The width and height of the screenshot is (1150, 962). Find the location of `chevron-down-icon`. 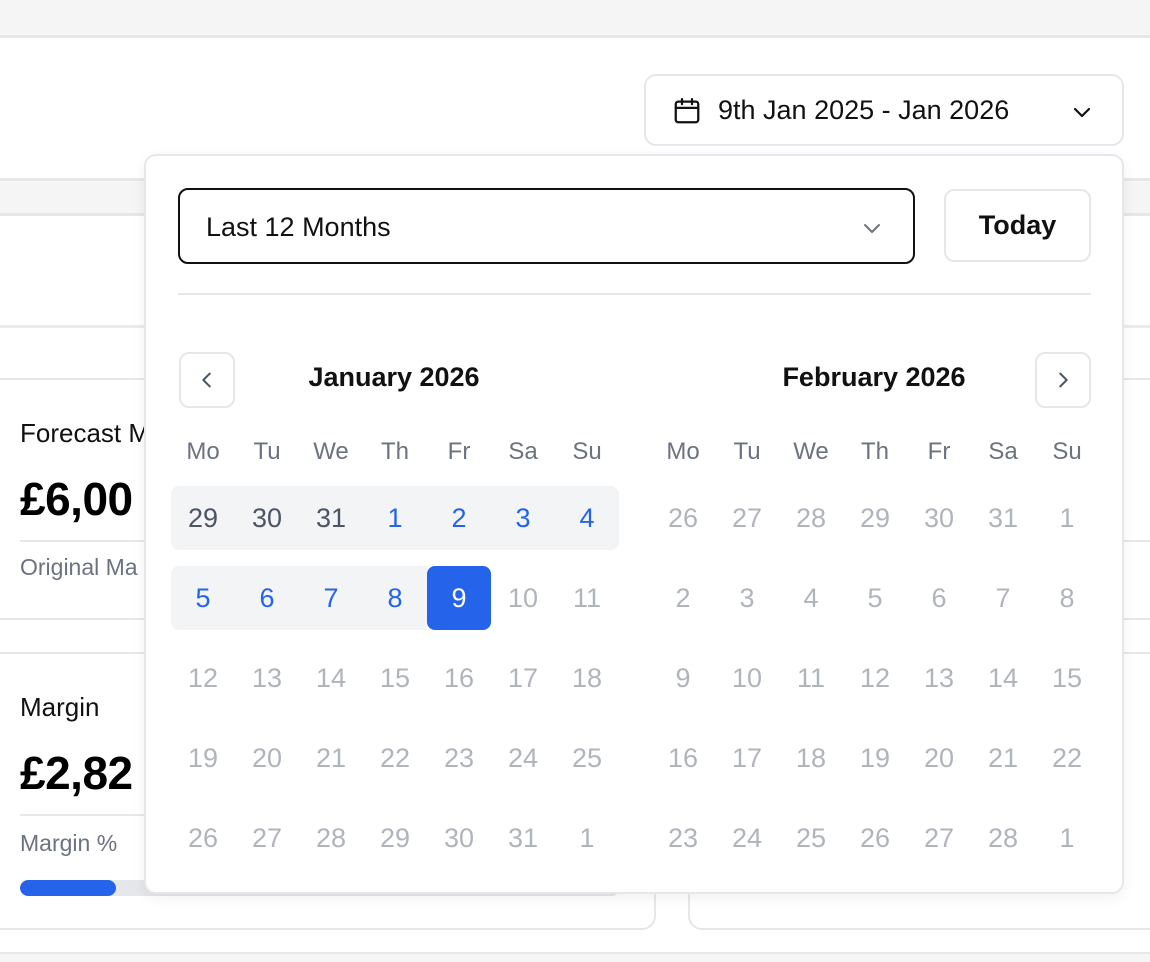

chevron-down-icon is located at coordinates (872, 228).